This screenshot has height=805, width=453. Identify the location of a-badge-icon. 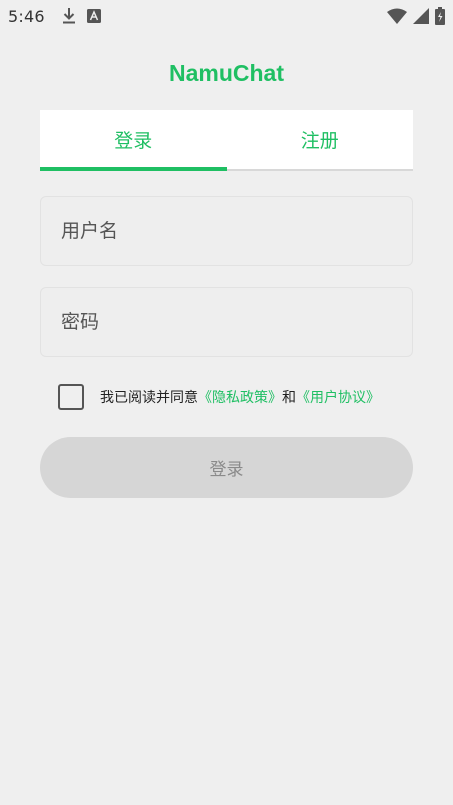
(93, 16).